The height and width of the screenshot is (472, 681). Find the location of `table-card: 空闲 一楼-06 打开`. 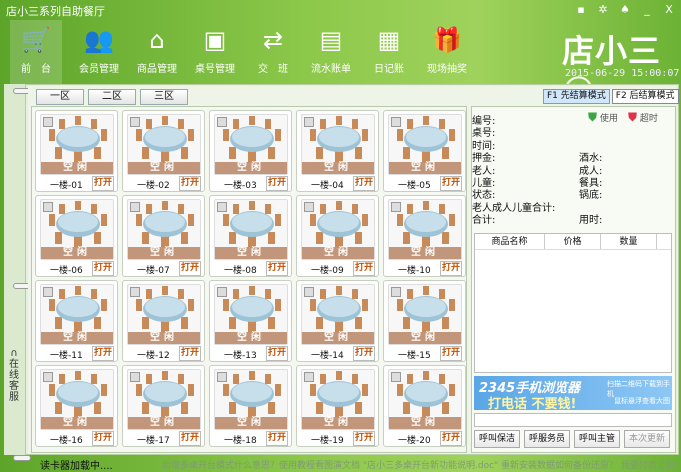

table-card: 空闲 一楼-06 打开 is located at coordinates (76, 236).